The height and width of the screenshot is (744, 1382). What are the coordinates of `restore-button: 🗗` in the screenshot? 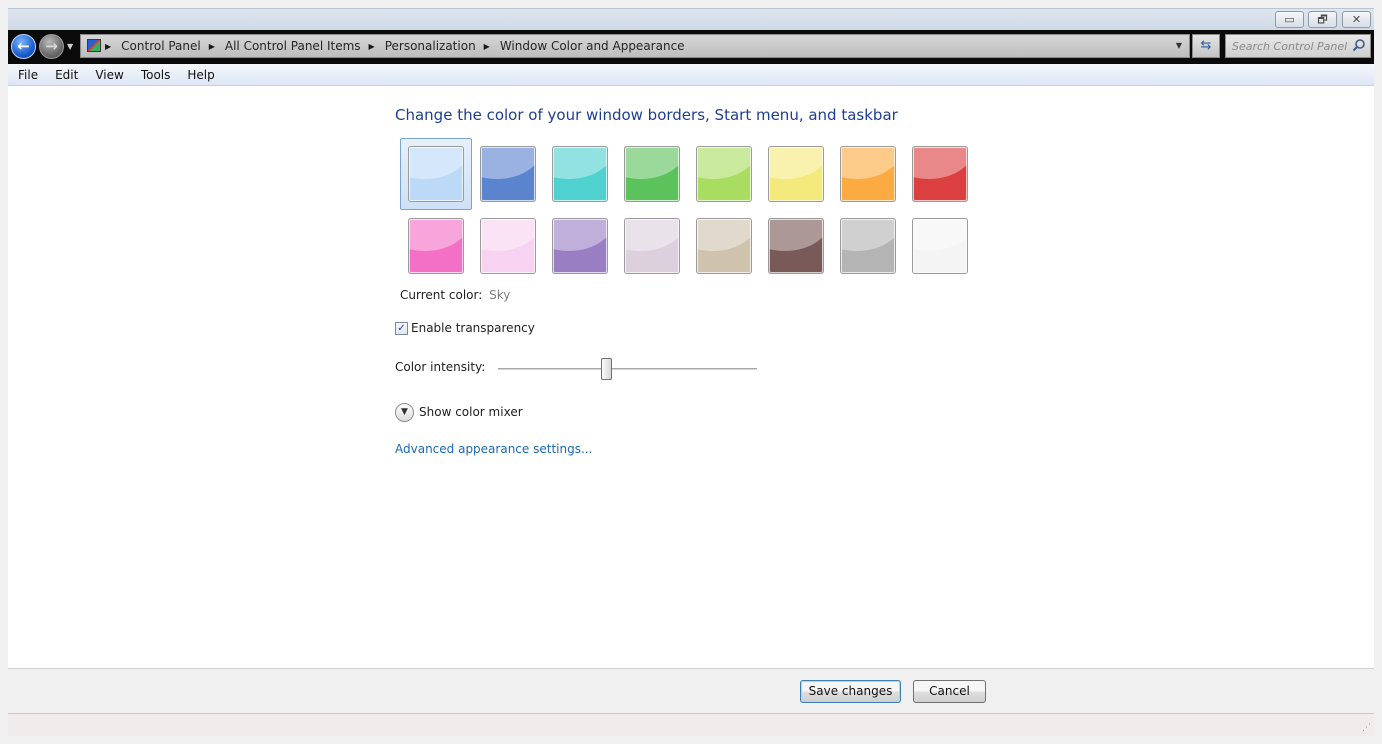 It's located at (1322, 19).